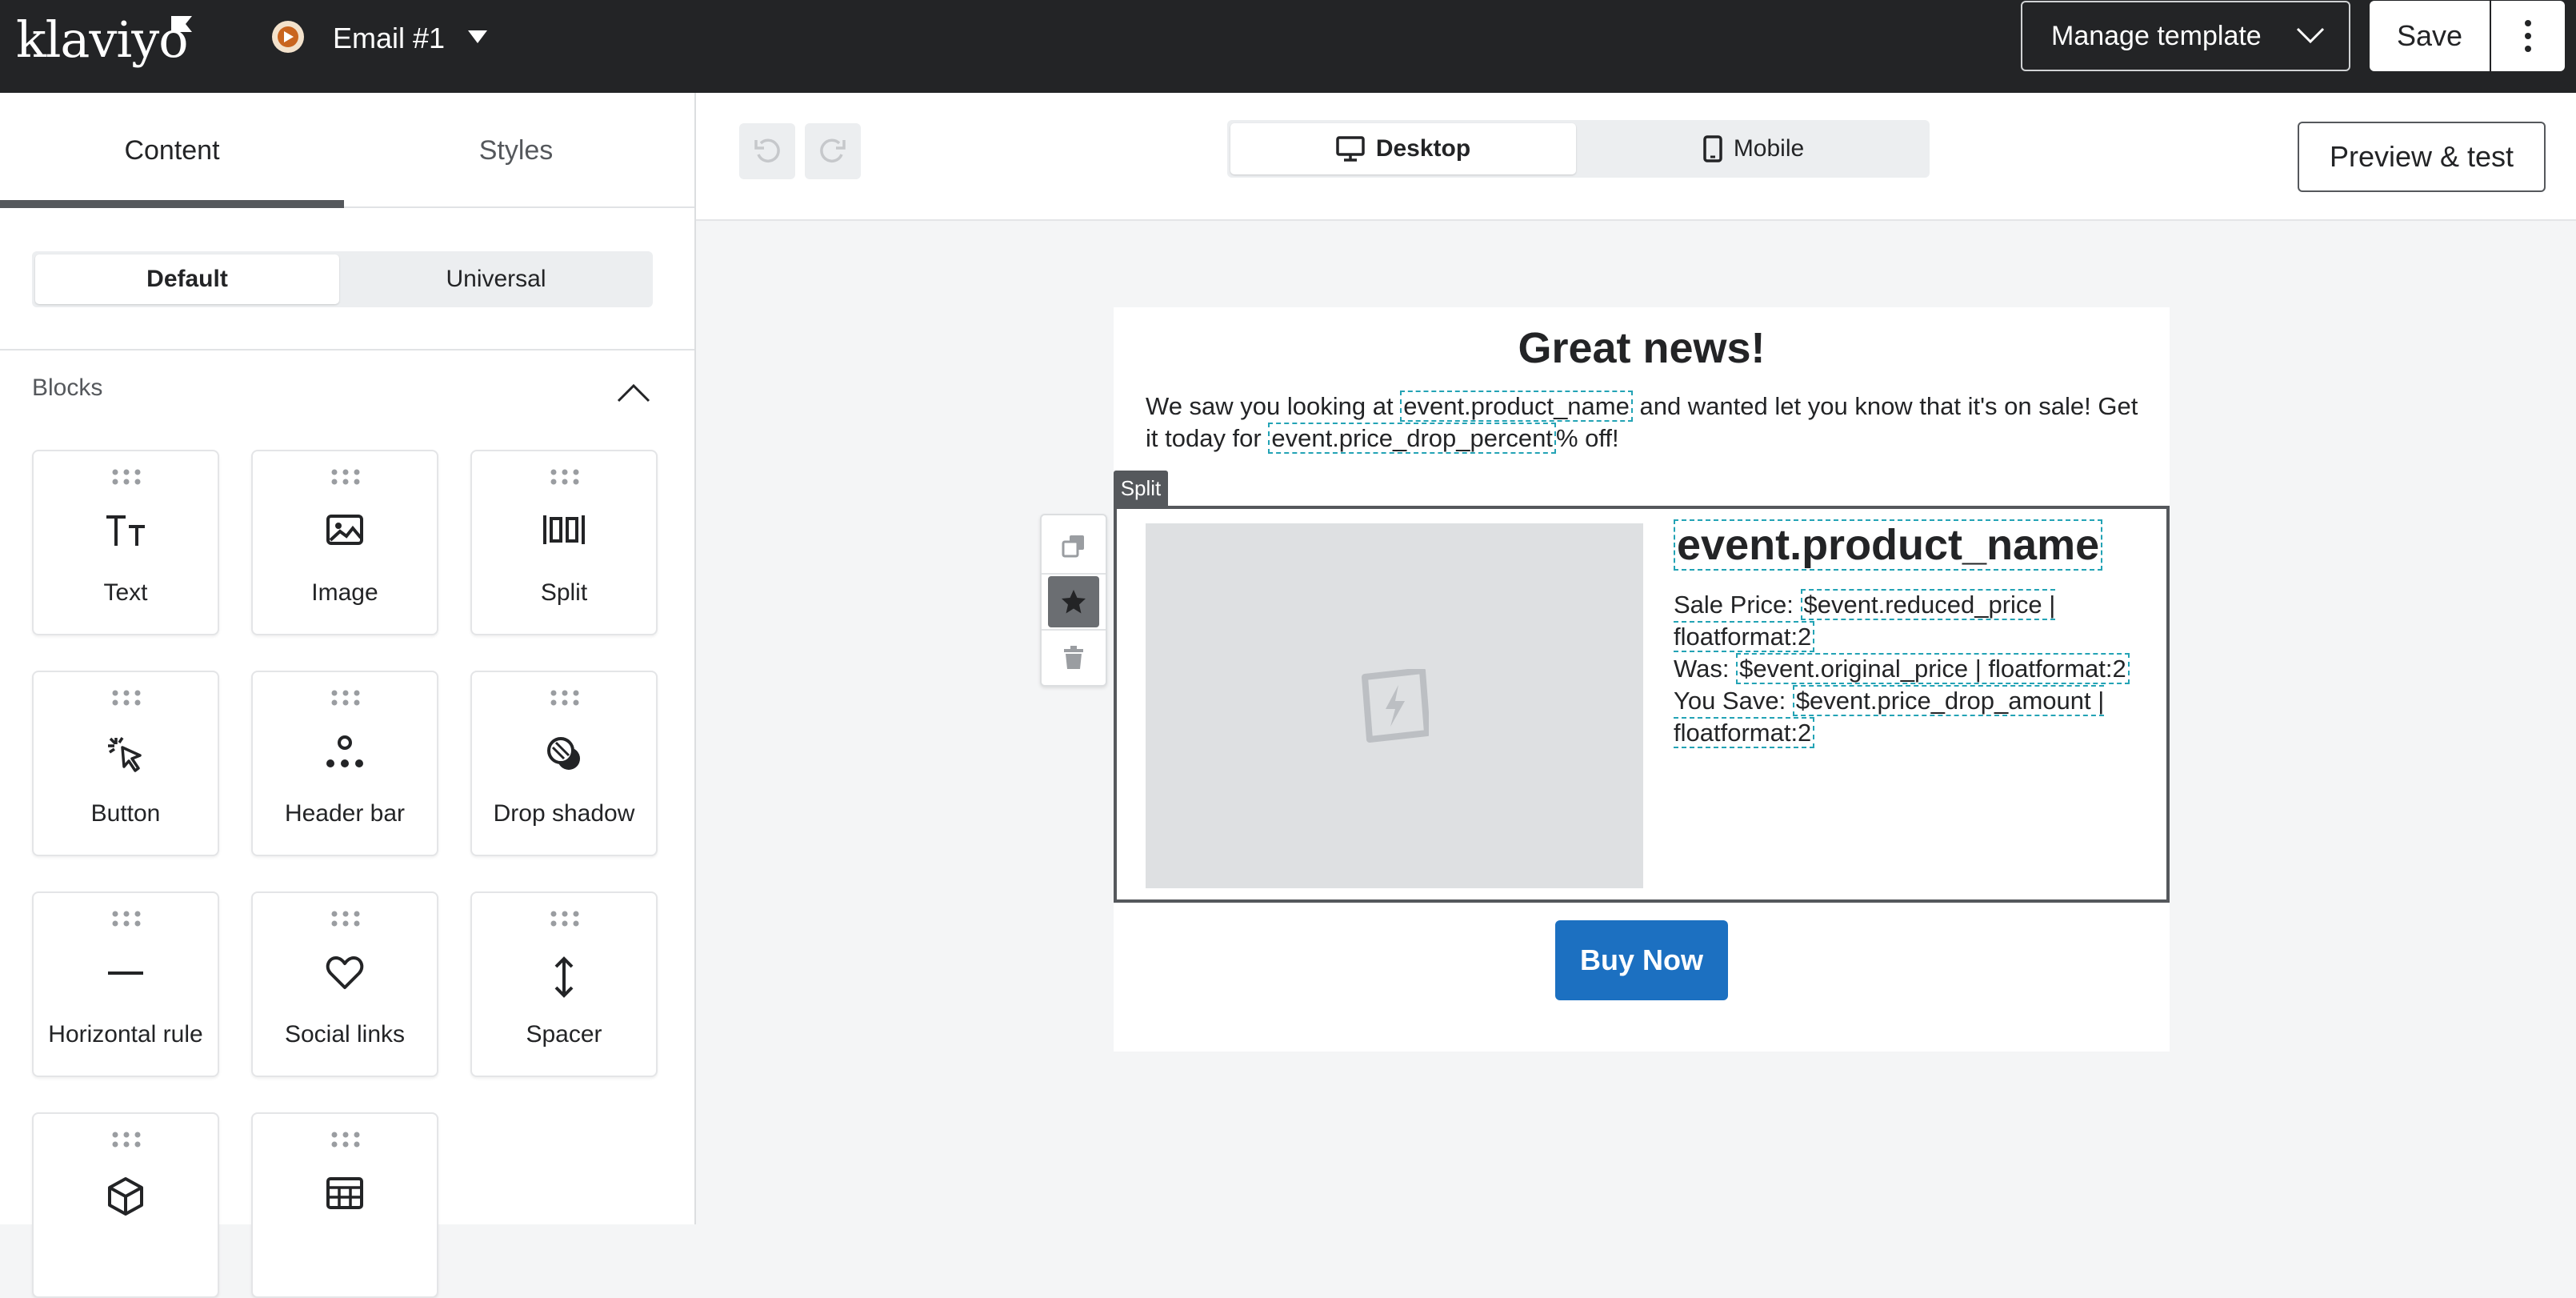 The height and width of the screenshot is (1298, 2576). I want to click on desktop-icon, so click(1350, 149).